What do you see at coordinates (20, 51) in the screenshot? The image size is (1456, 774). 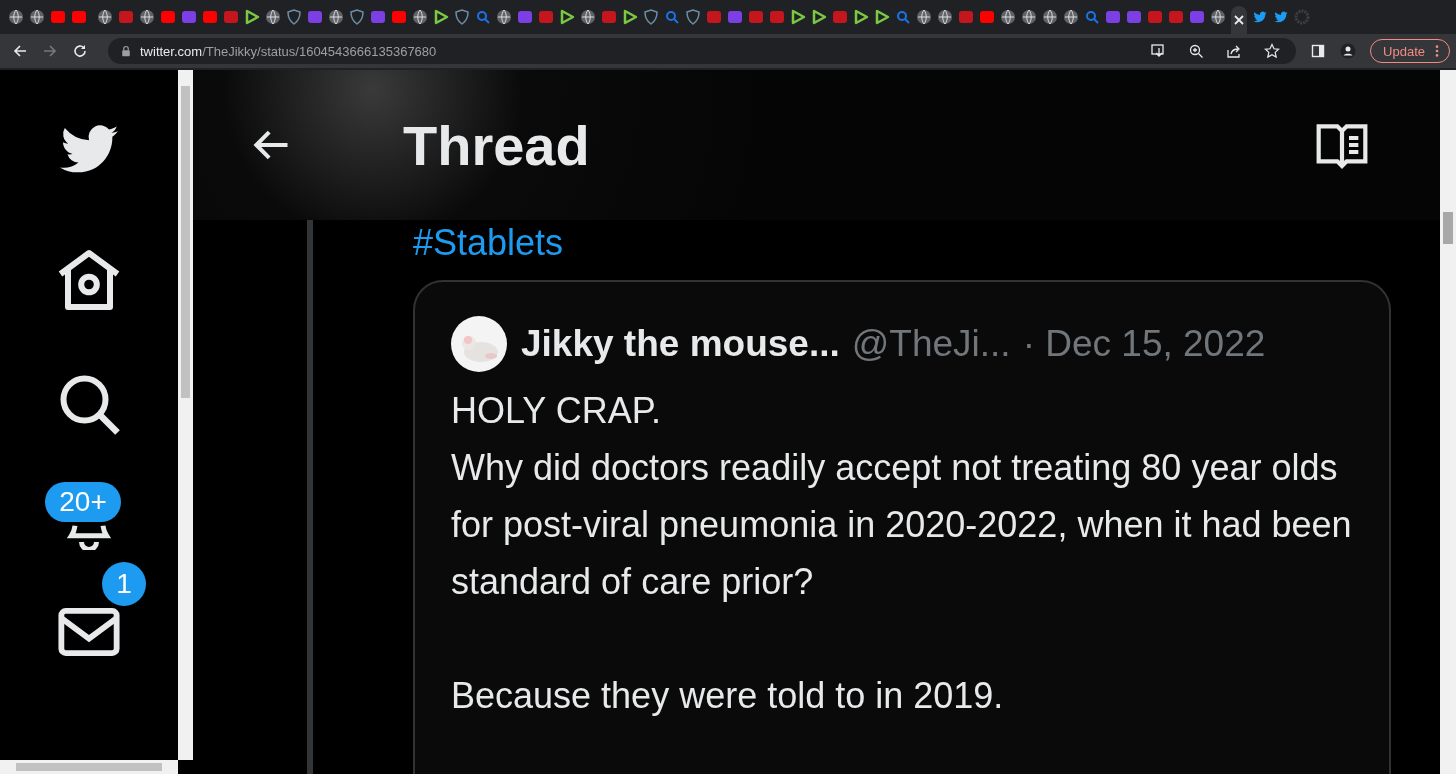 I see `back-icon` at bounding box center [20, 51].